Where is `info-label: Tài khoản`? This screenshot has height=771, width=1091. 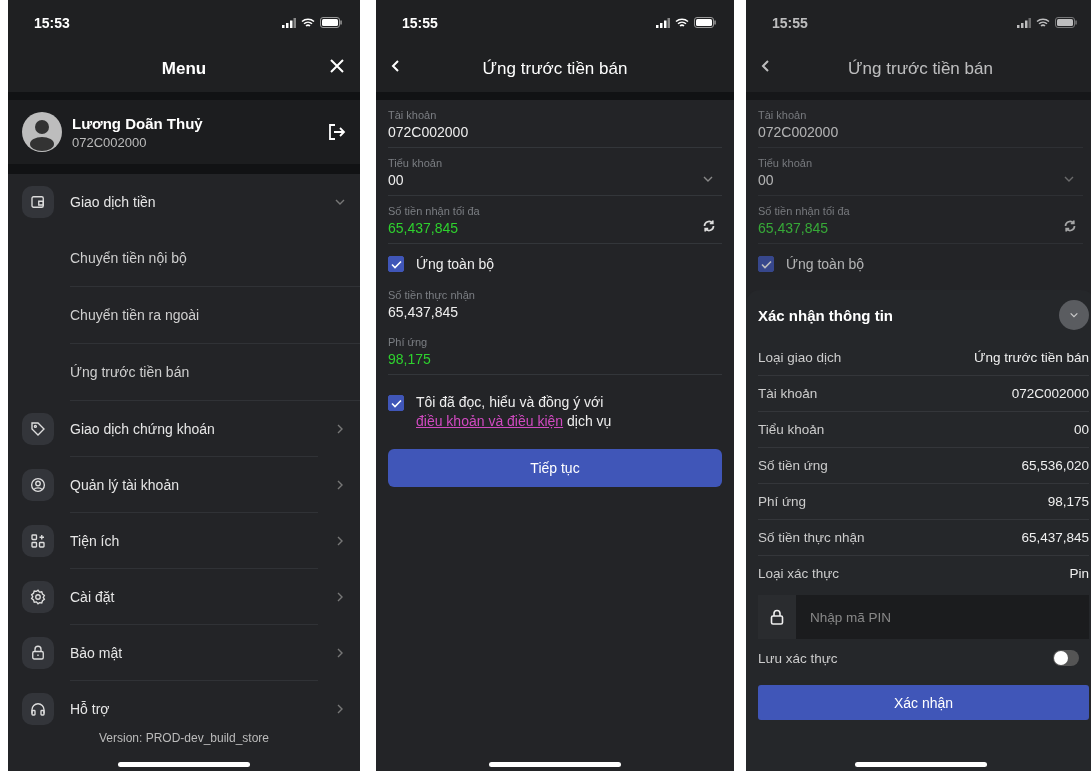
info-label: Tài khoản is located at coordinates (788, 393).